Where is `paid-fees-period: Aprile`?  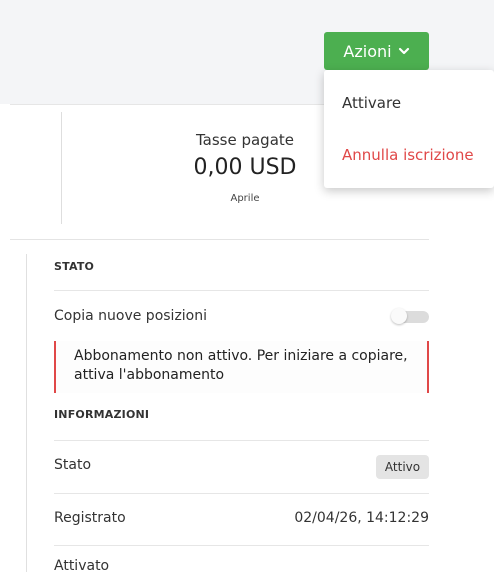
paid-fees-period: Aprile is located at coordinates (245, 198).